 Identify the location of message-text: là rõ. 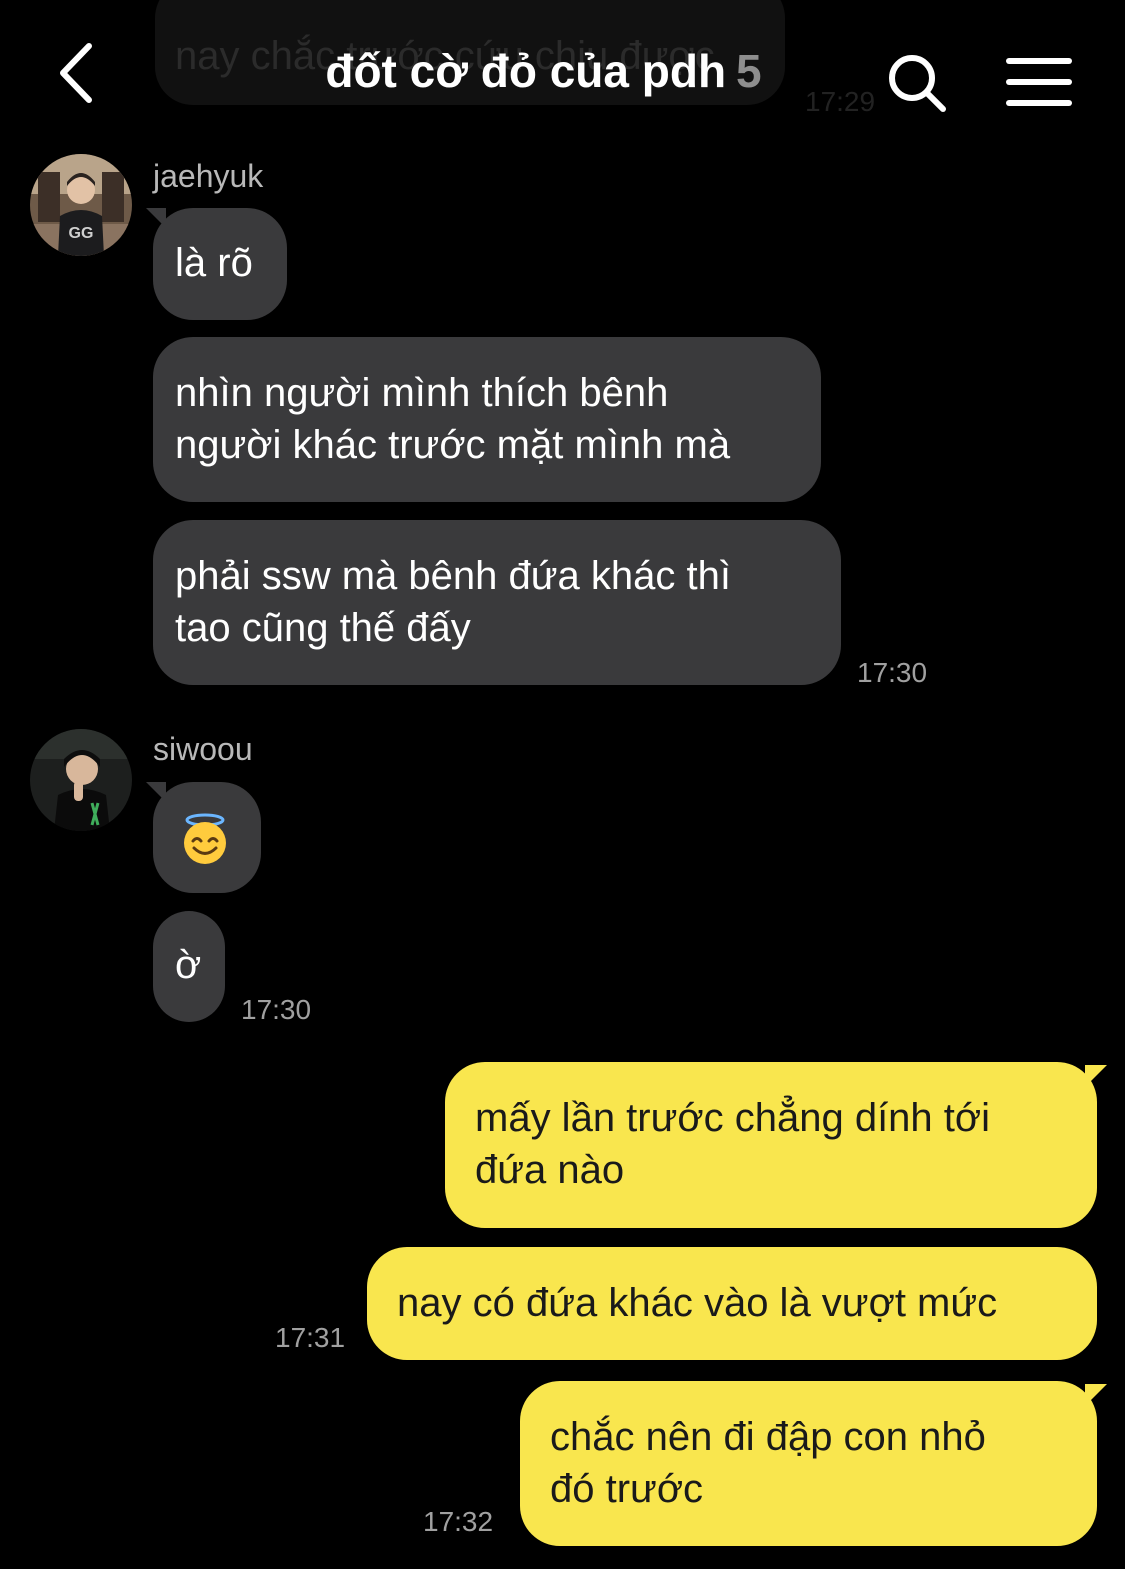
(214, 263).